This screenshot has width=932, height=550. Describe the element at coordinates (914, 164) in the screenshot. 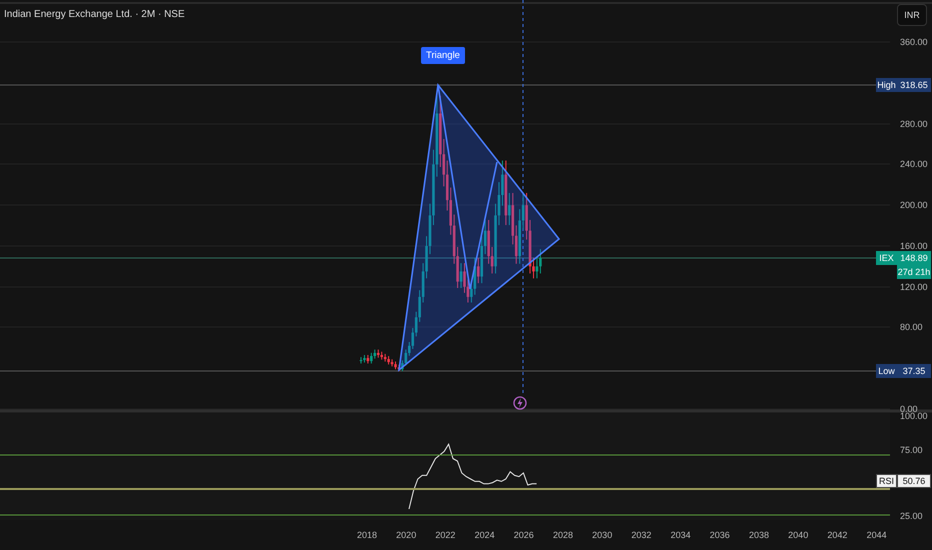

I see `price-axis-label: 240.00` at that location.